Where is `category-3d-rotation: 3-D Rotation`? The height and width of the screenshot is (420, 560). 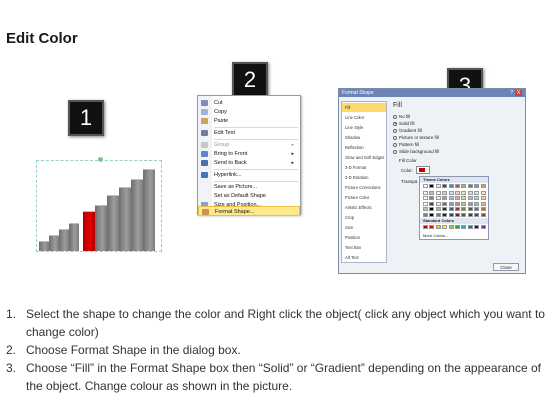
category-3d-rotation: 3-D Rotation is located at coordinates (364, 177).